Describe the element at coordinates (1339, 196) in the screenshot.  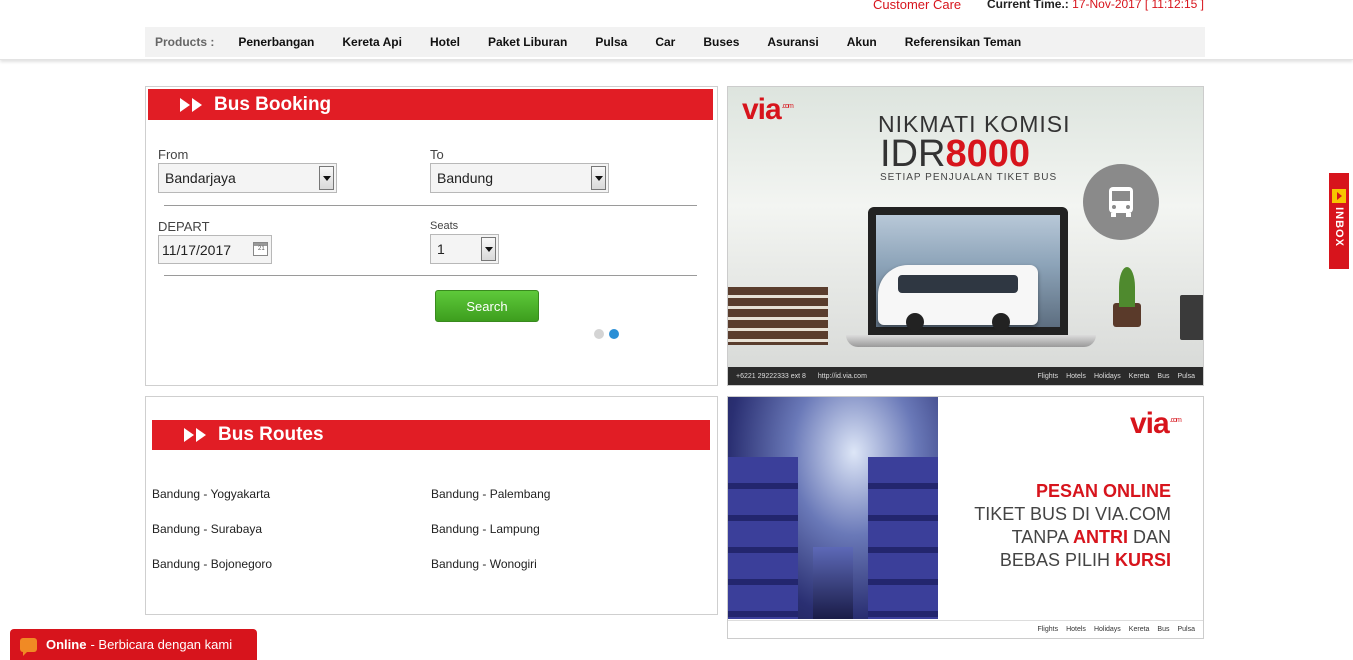
I see `inbox-arrow-icon` at that location.